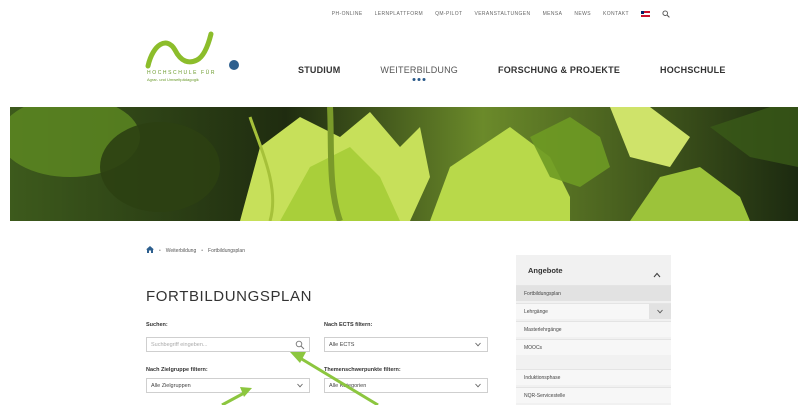 This screenshot has width=808, height=405. Describe the element at coordinates (192, 50) in the screenshot. I see `logo-mark-icon` at that location.